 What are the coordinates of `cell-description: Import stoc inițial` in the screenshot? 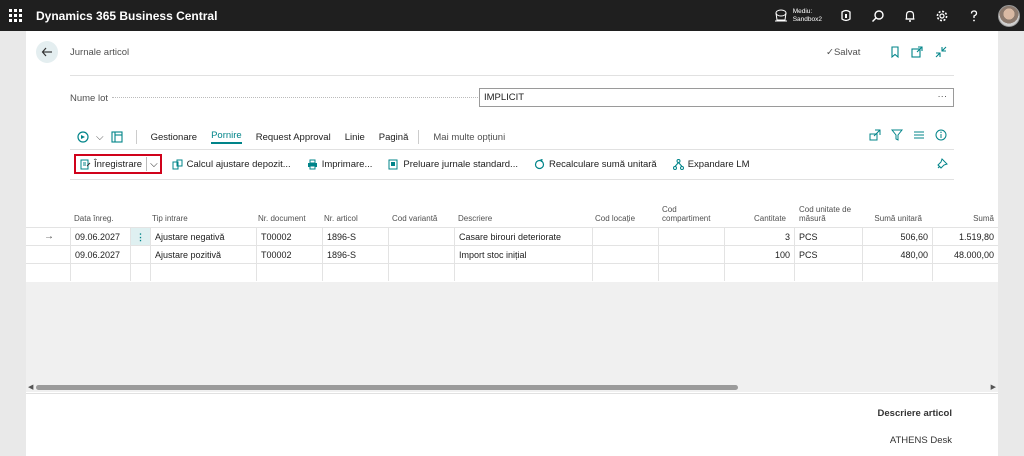 It's located at (523, 254).